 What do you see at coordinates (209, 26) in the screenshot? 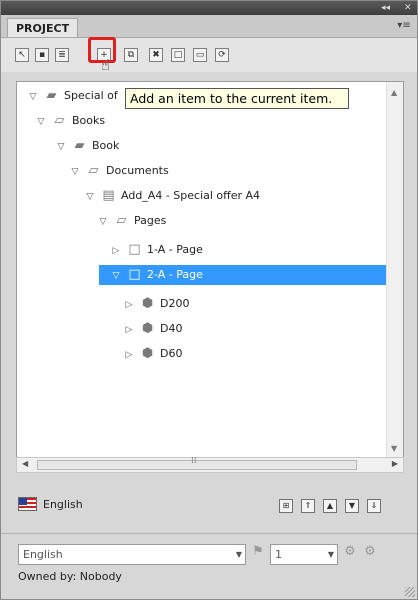
I see `tab-row: PROJECT ▾≡` at bounding box center [209, 26].